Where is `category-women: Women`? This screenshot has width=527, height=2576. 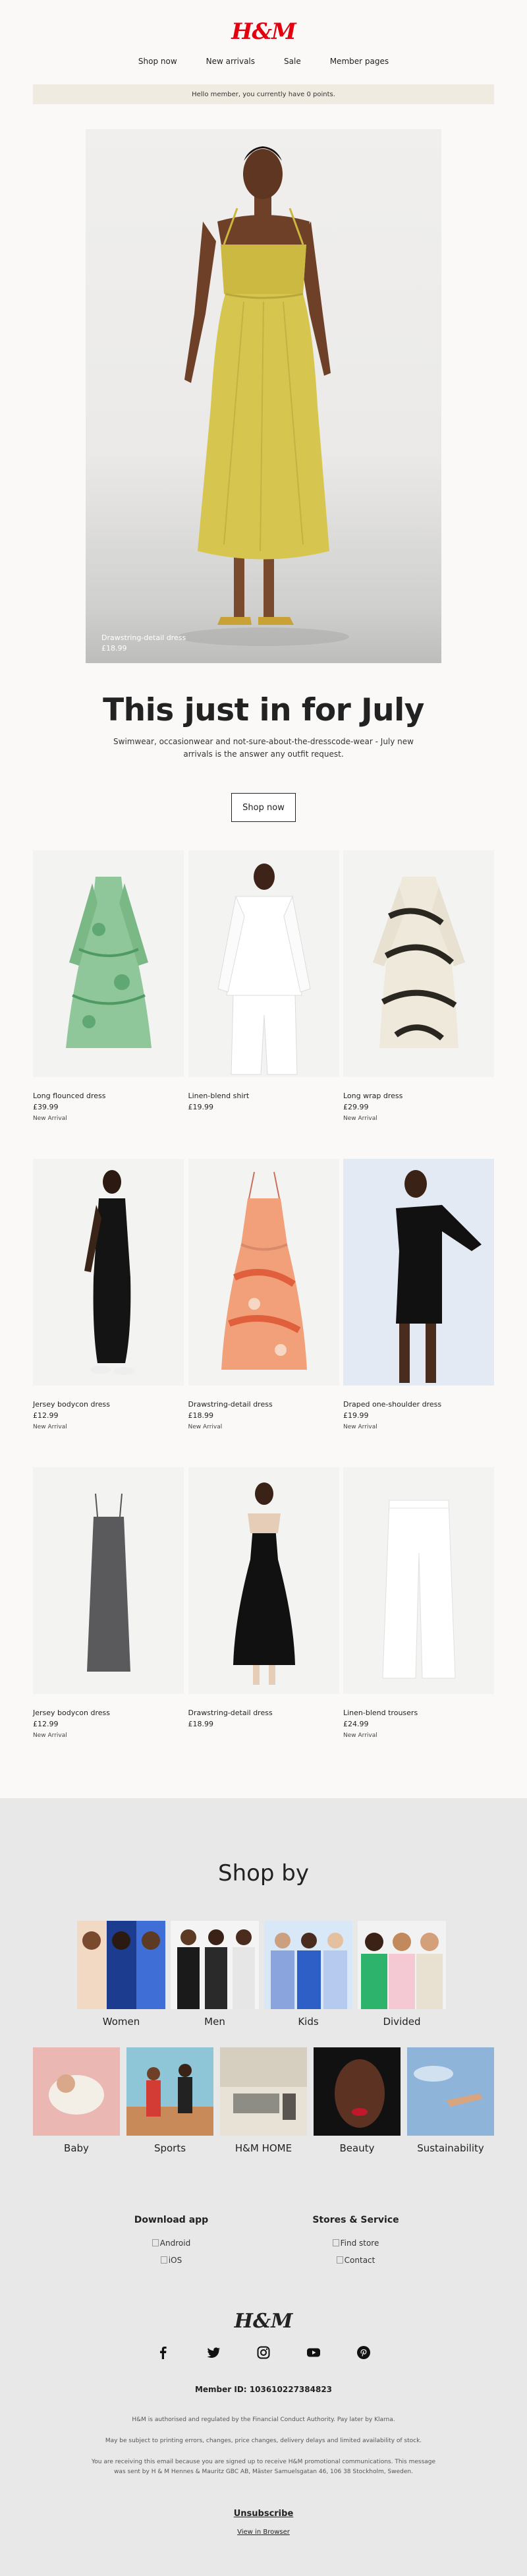 category-women: Women is located at coordinates (121, 1975).